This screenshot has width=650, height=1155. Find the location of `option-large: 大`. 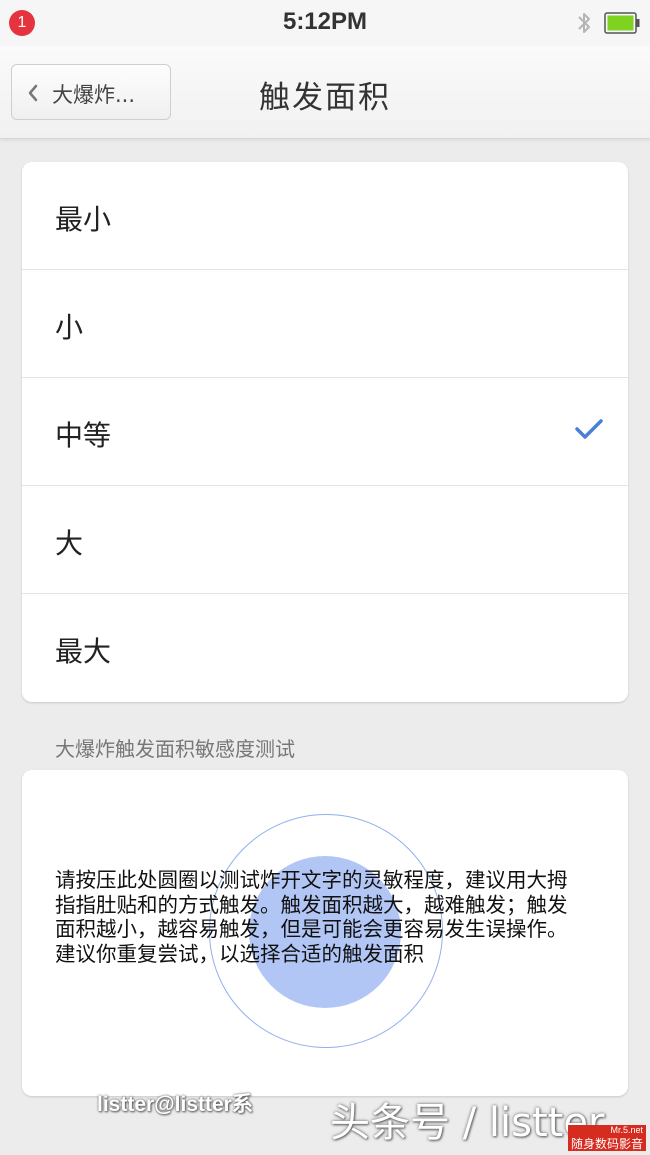

option-large: 大 is located at coordinates (325, 540).